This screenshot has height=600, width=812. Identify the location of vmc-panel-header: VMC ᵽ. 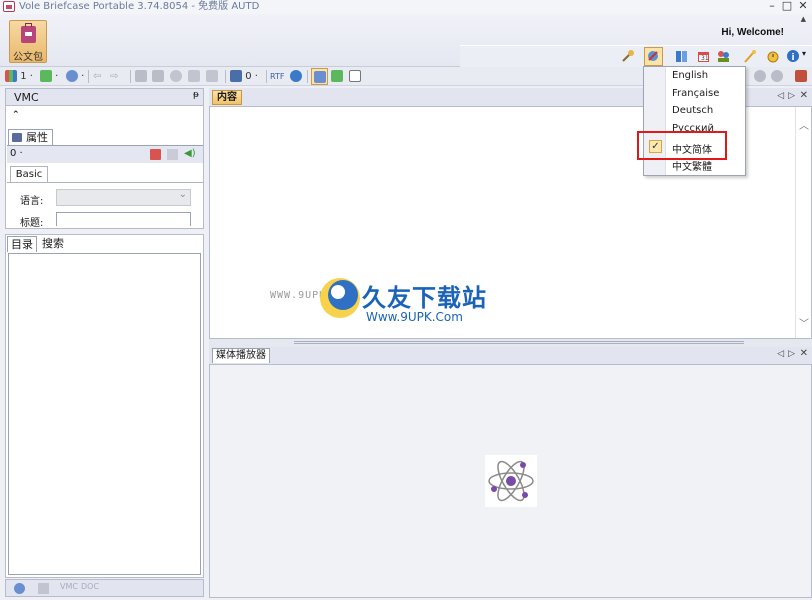
(104, 97).